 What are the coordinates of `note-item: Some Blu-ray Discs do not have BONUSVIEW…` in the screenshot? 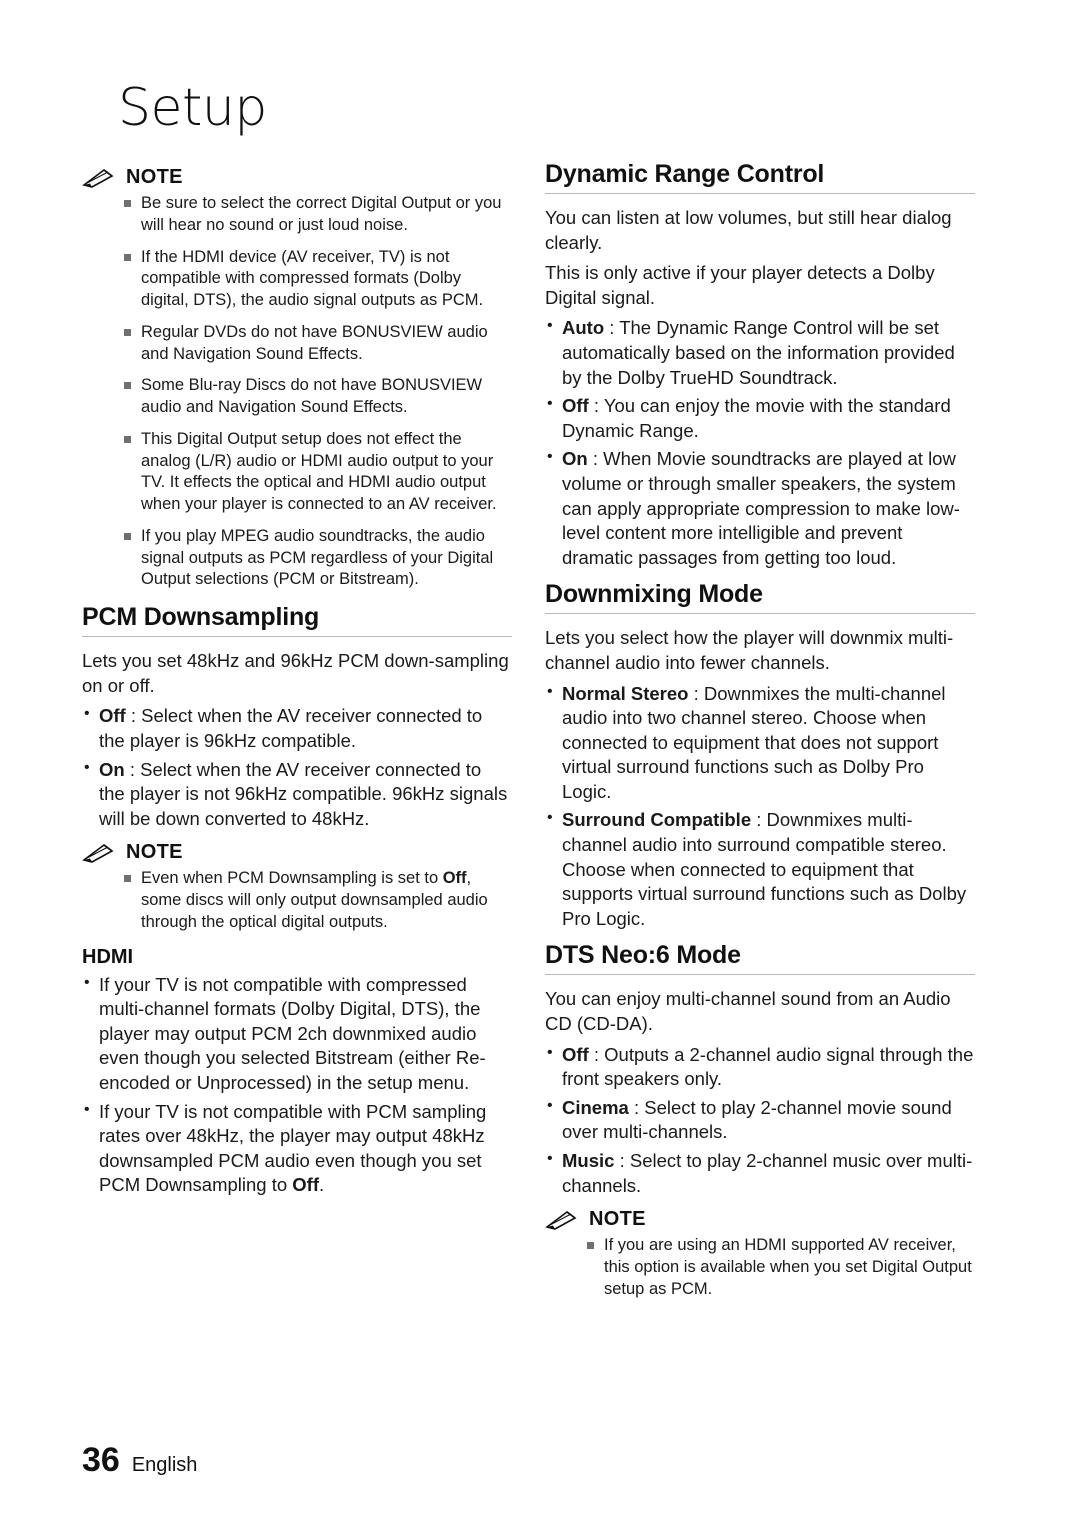 It's located at (318, 397).